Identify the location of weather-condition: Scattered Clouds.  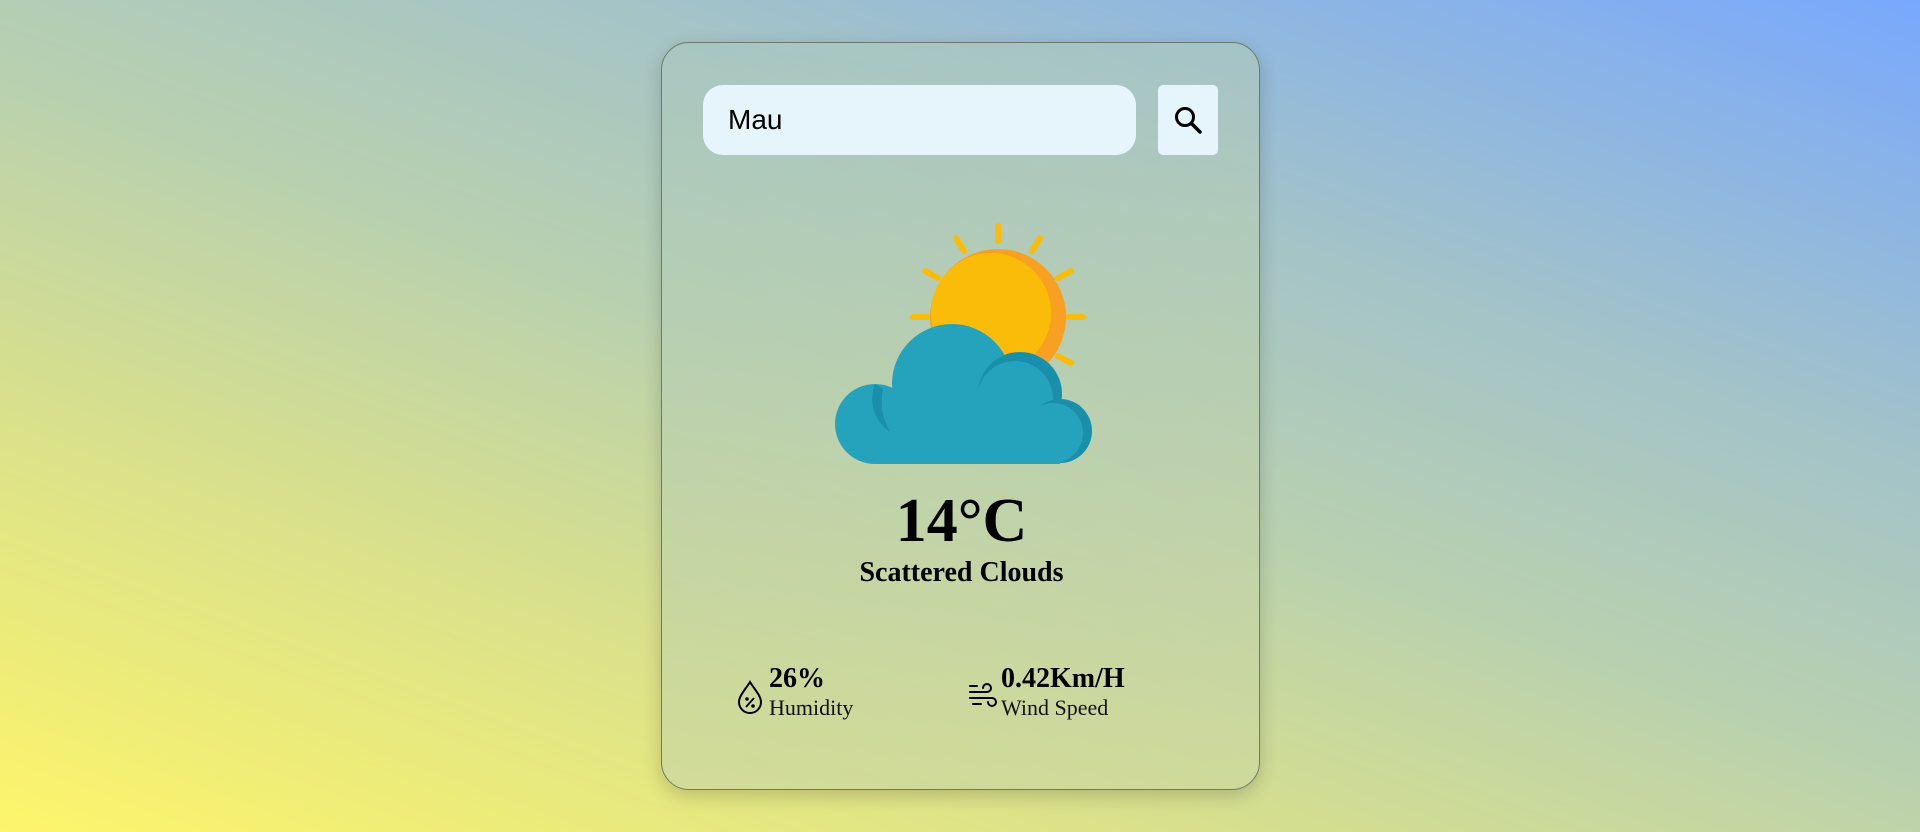
(961, 572).